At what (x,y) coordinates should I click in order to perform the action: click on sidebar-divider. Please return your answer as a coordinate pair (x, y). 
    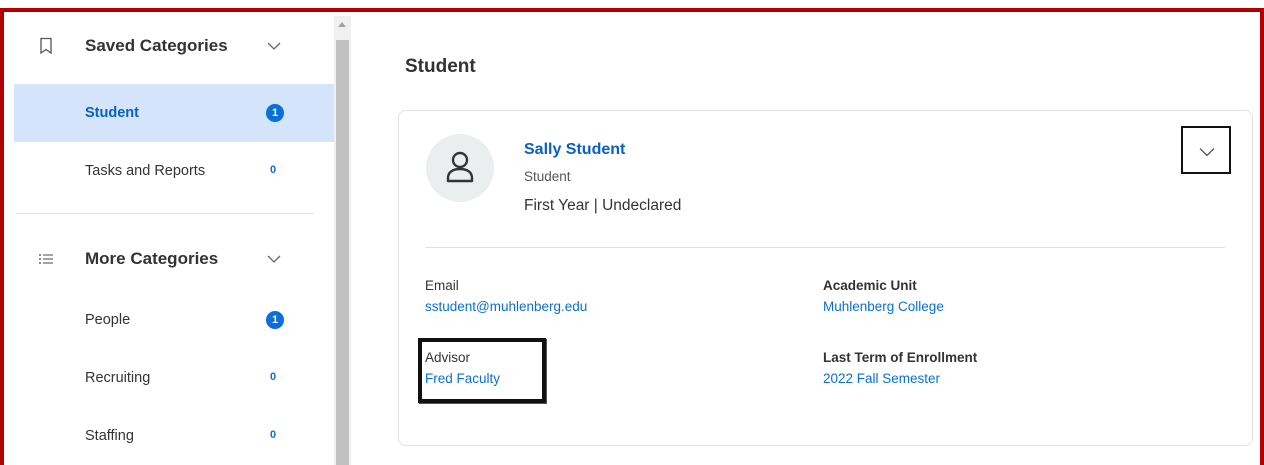
    Looking at the image, I should click on (165, 213).